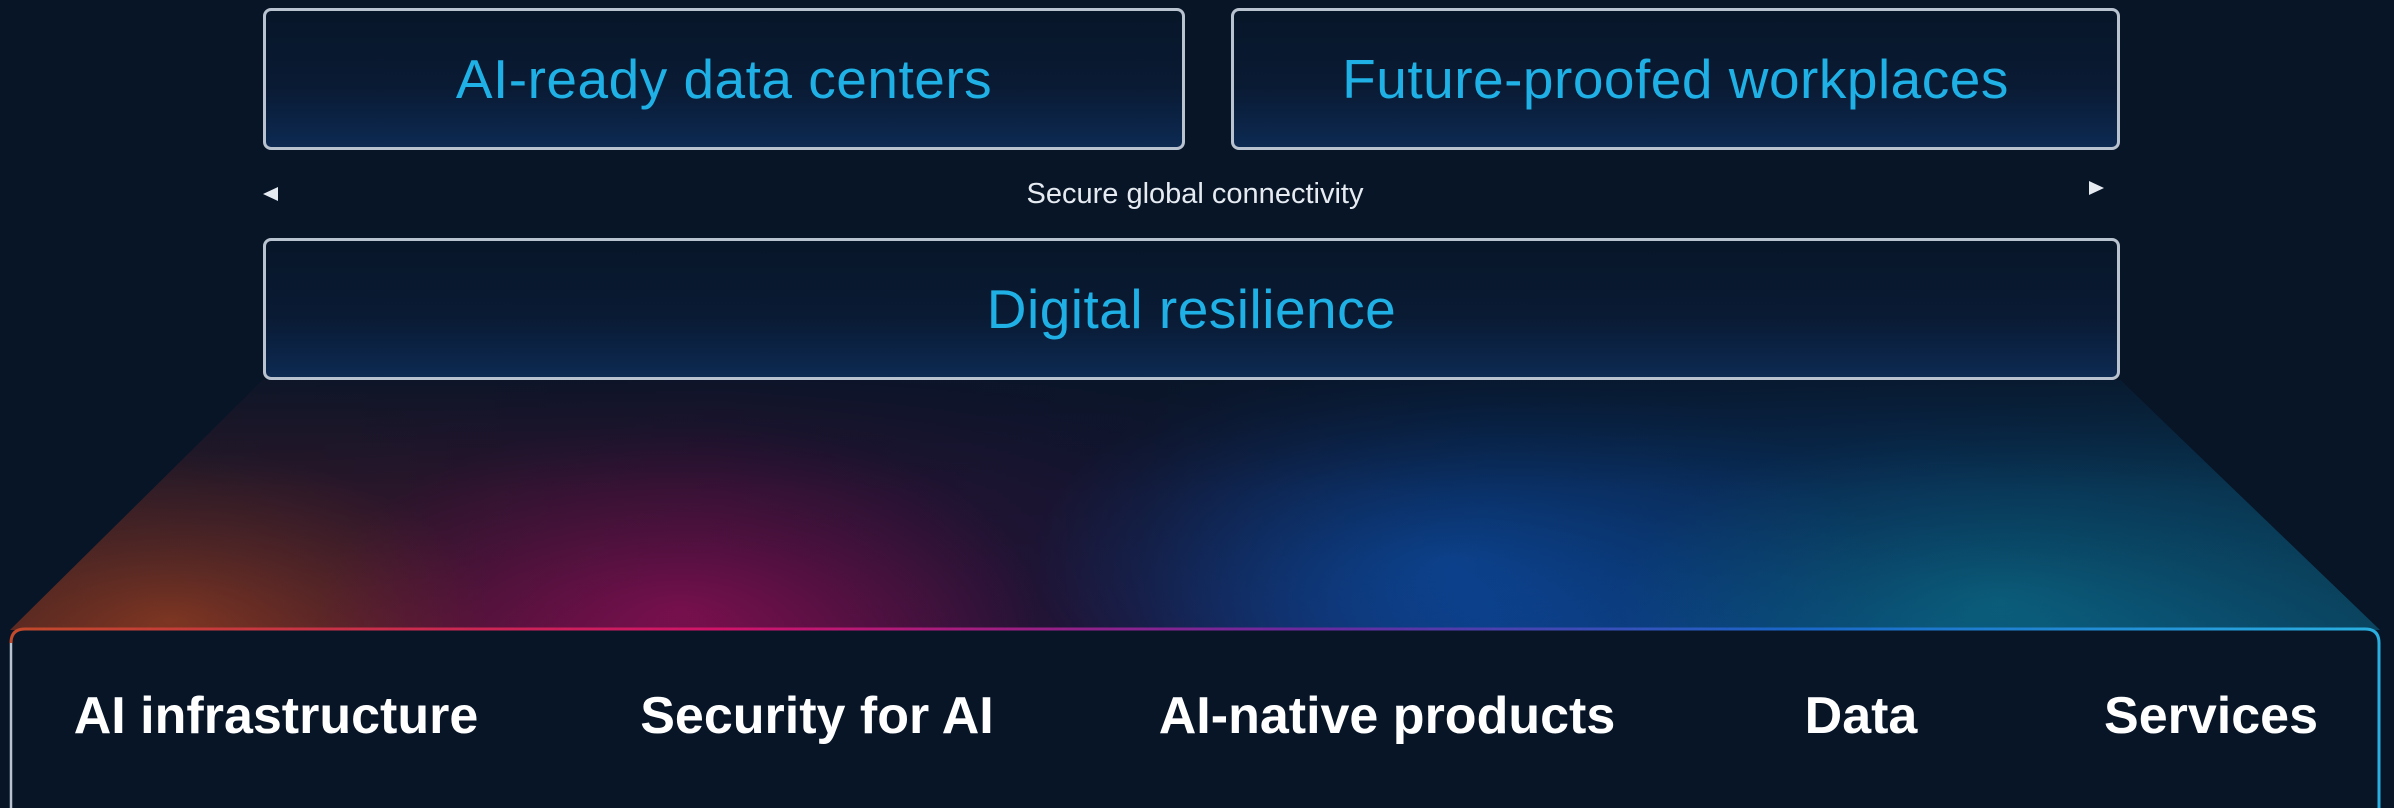 This screenshot has height=808, width=2394. What do you see at coordinates (817, 716) in the screenshot?
I see `pillar-security-for-ai: Security for AI` at bounding box center [817, 716].